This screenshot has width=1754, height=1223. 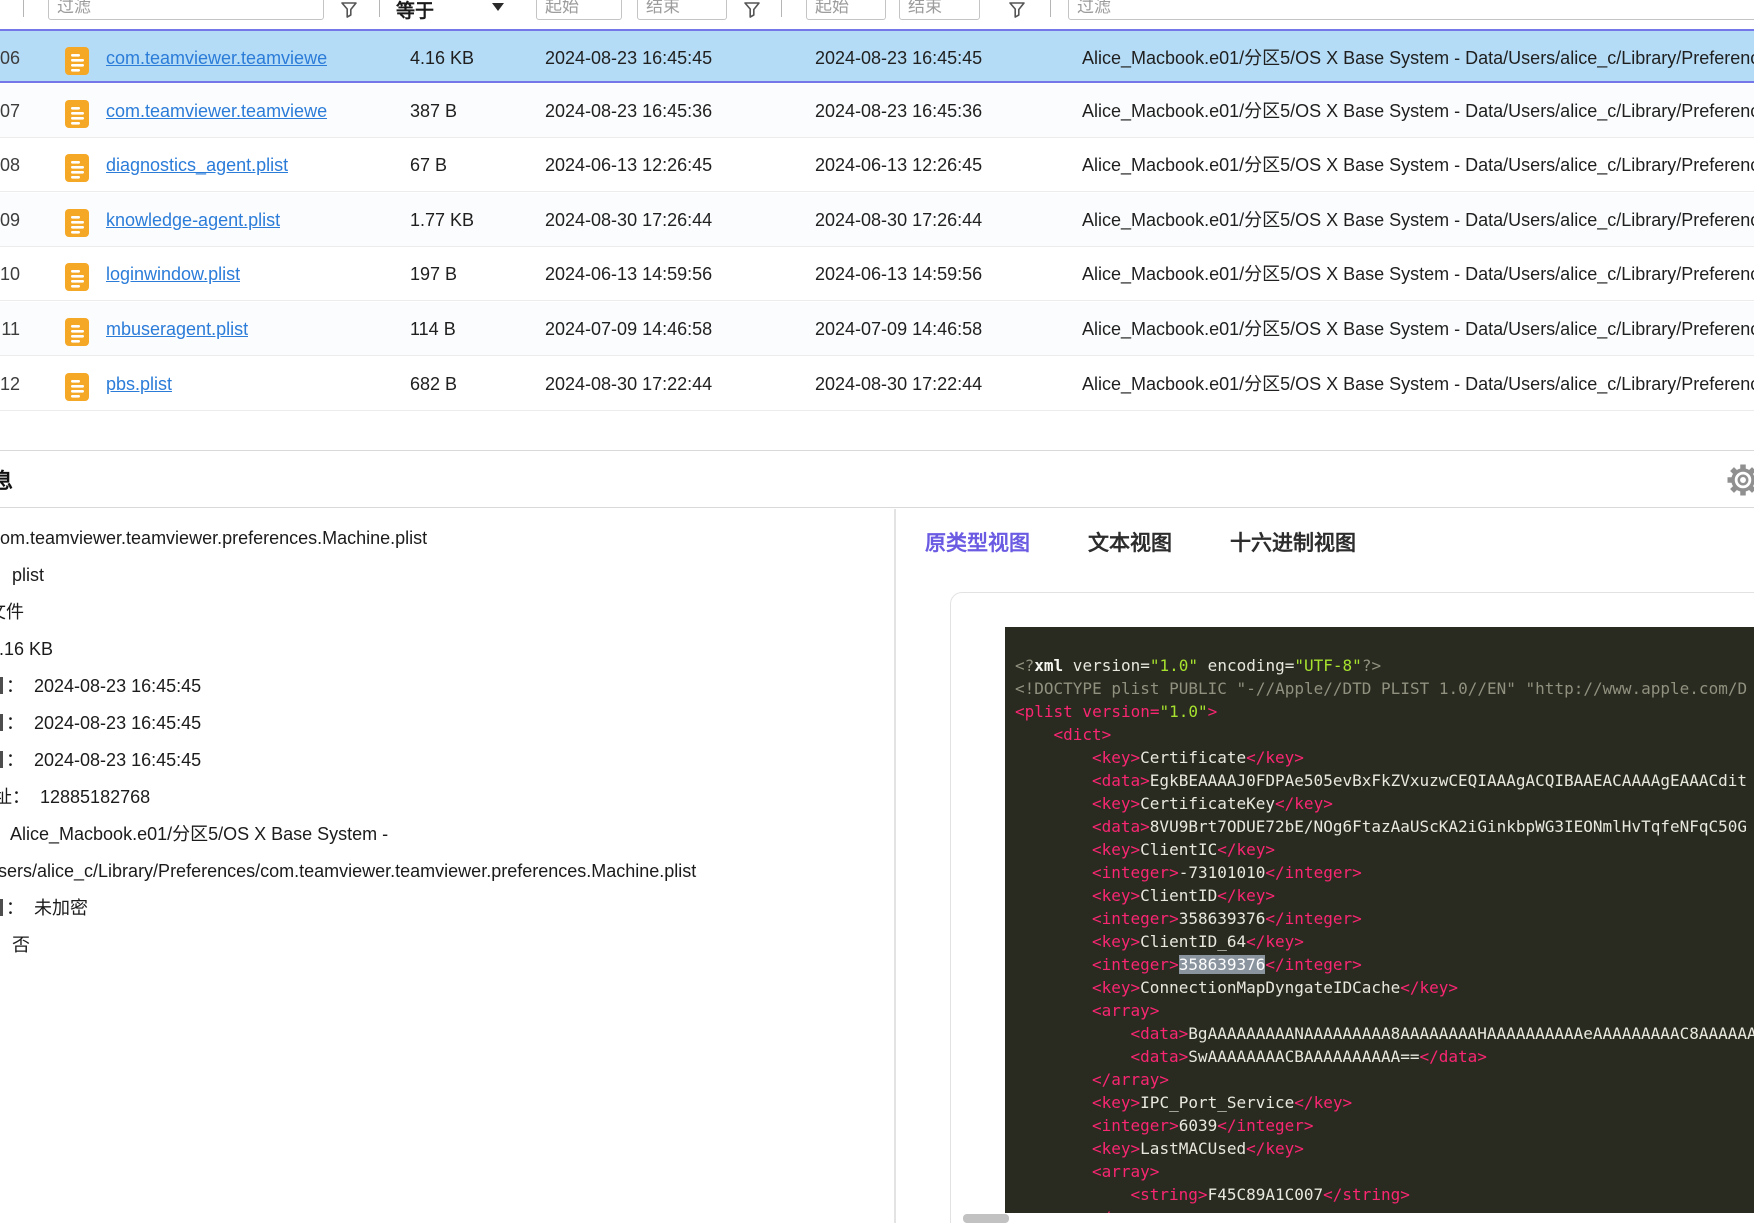 I want to click on code-token: LastMACUsed, so click(x=1193, y=1148).